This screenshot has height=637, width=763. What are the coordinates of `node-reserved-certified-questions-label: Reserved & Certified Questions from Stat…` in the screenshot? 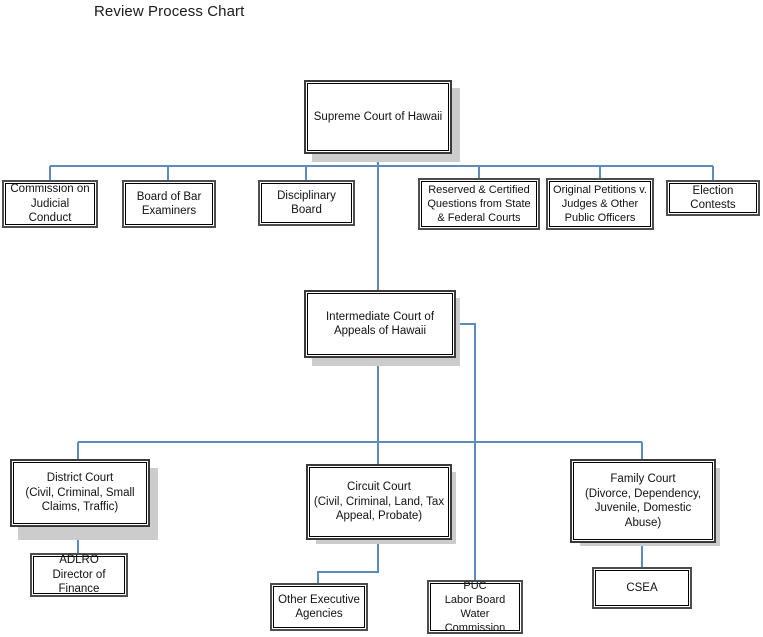 It's located at (479, 204).